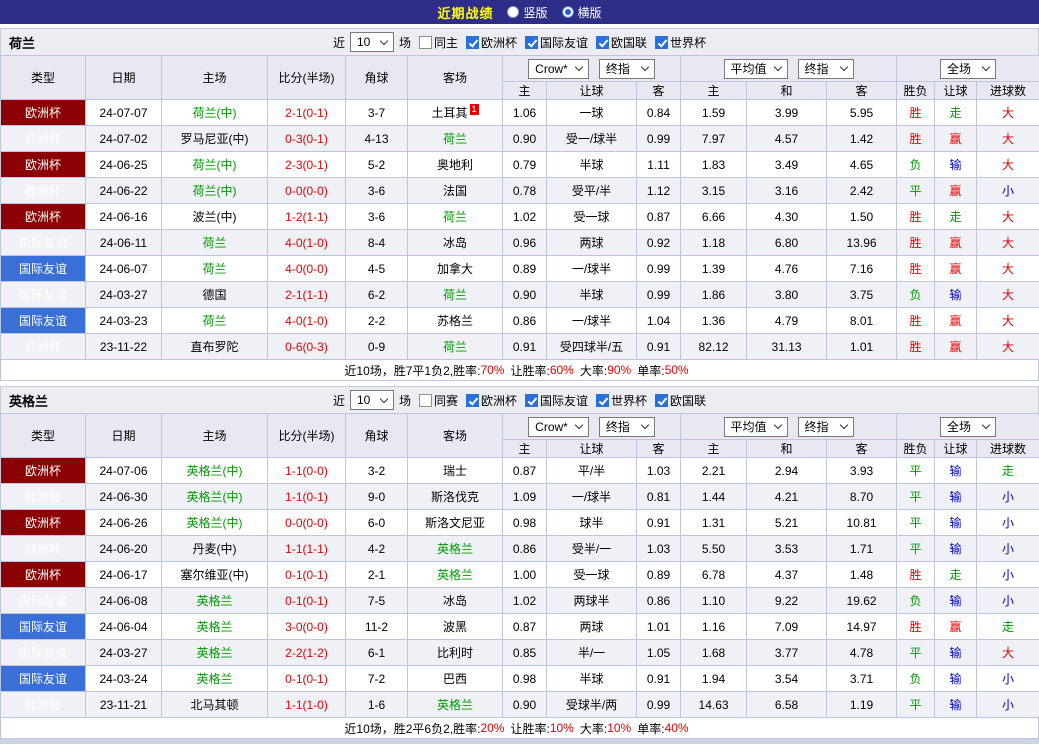 The width and height of the screenshot is (1039, 744). Describe the element at coordinates (306, 320) in the screenshot. I see `score-cell: 4-0(1-0)` at that location.